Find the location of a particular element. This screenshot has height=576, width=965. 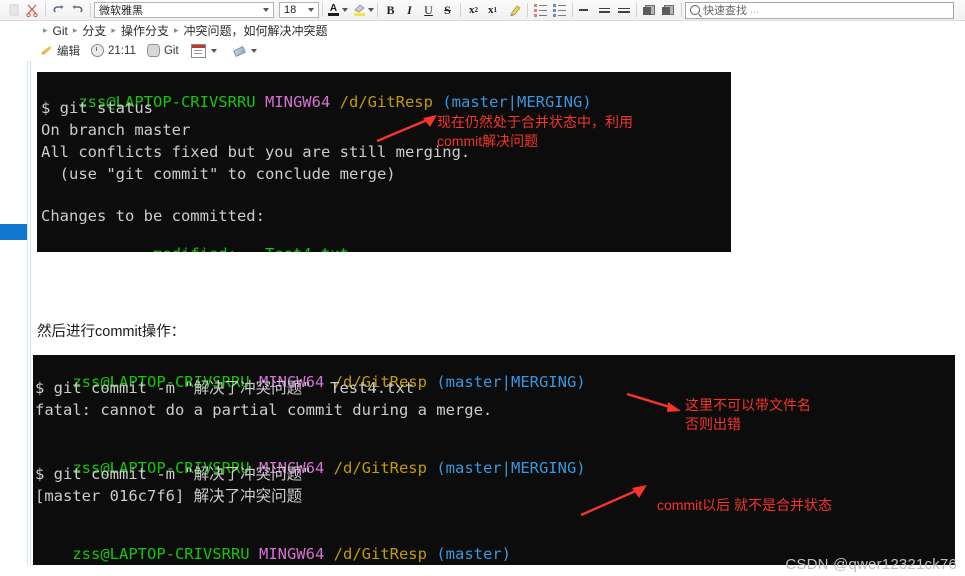

terminal-prompt-user: zss@LAPTOP-CRIVSRRU is located at coordinates (161, 553).